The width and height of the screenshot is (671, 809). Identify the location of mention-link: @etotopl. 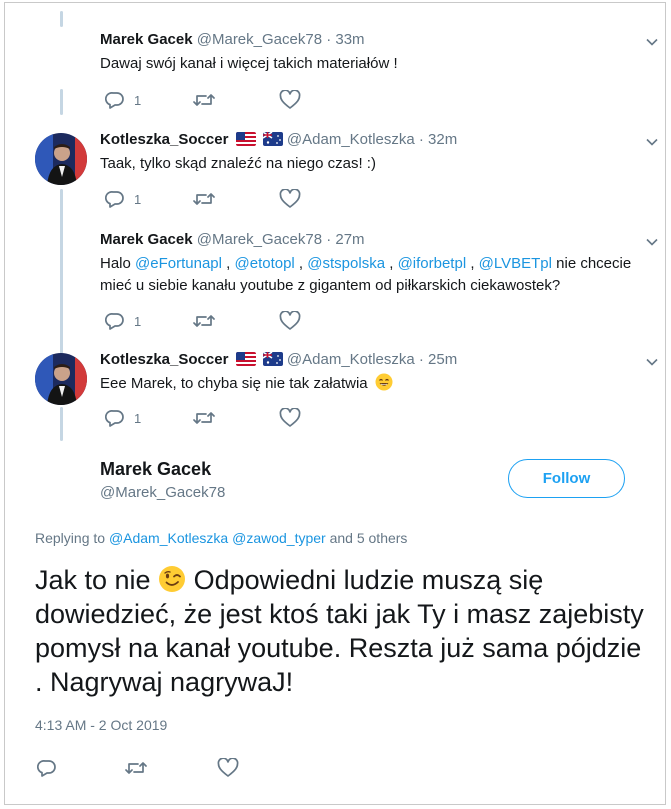
(265, 263).